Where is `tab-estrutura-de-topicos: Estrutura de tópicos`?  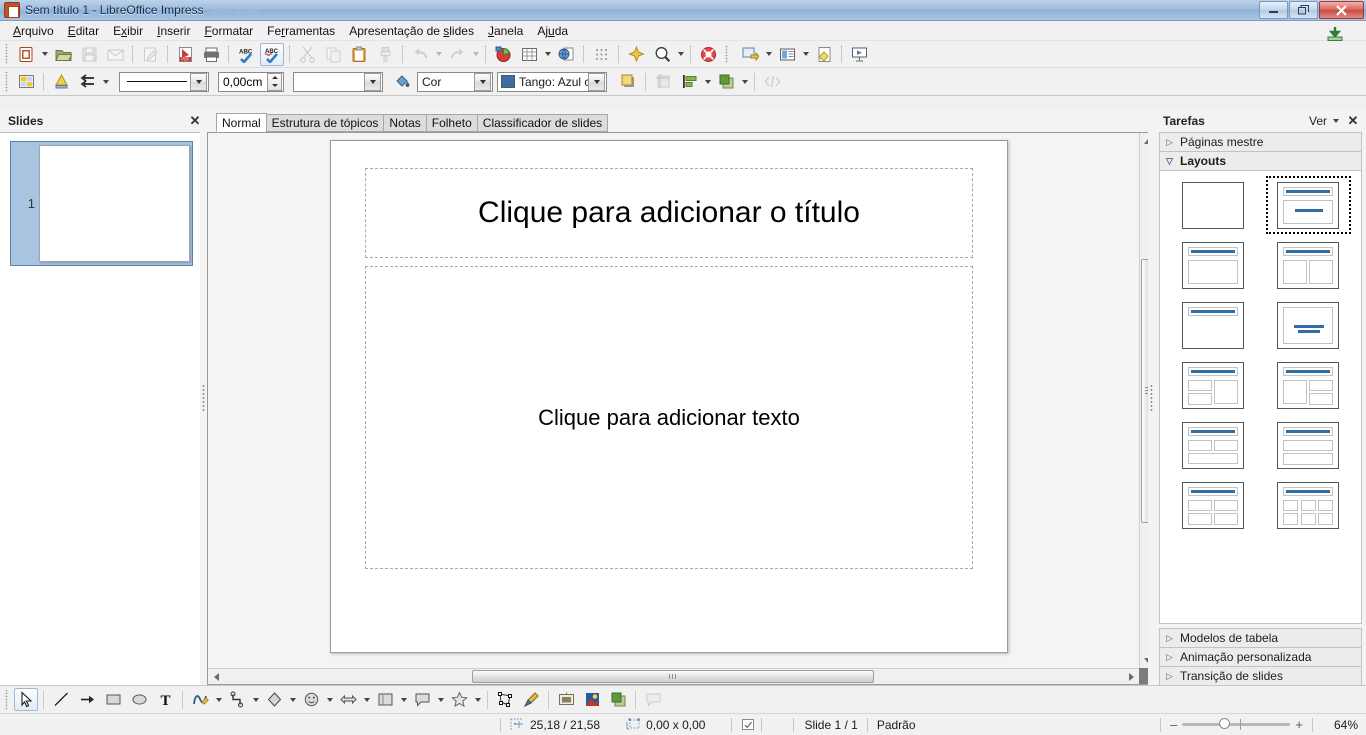 tab-estrutura-de-topicos: Estrutura de tópicos is located at coordinates (325, 123).